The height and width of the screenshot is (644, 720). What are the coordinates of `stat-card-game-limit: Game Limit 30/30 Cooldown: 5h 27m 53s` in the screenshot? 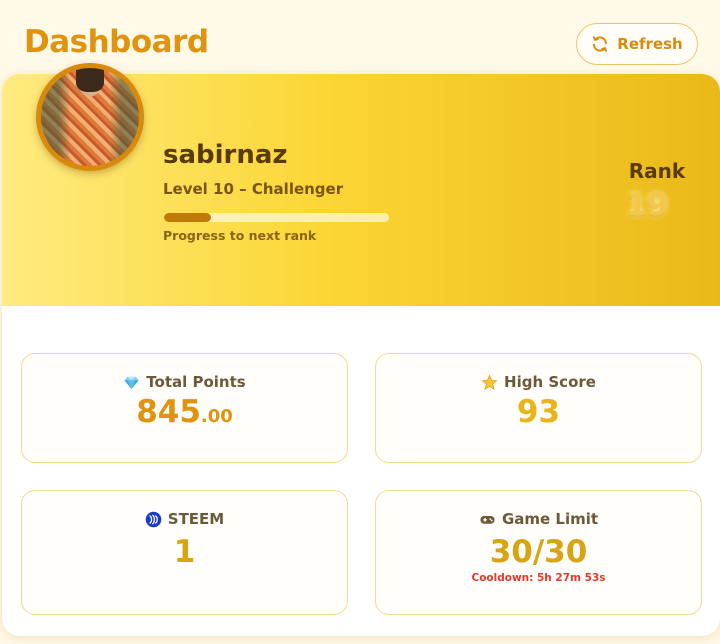 It's located at (538, 552).